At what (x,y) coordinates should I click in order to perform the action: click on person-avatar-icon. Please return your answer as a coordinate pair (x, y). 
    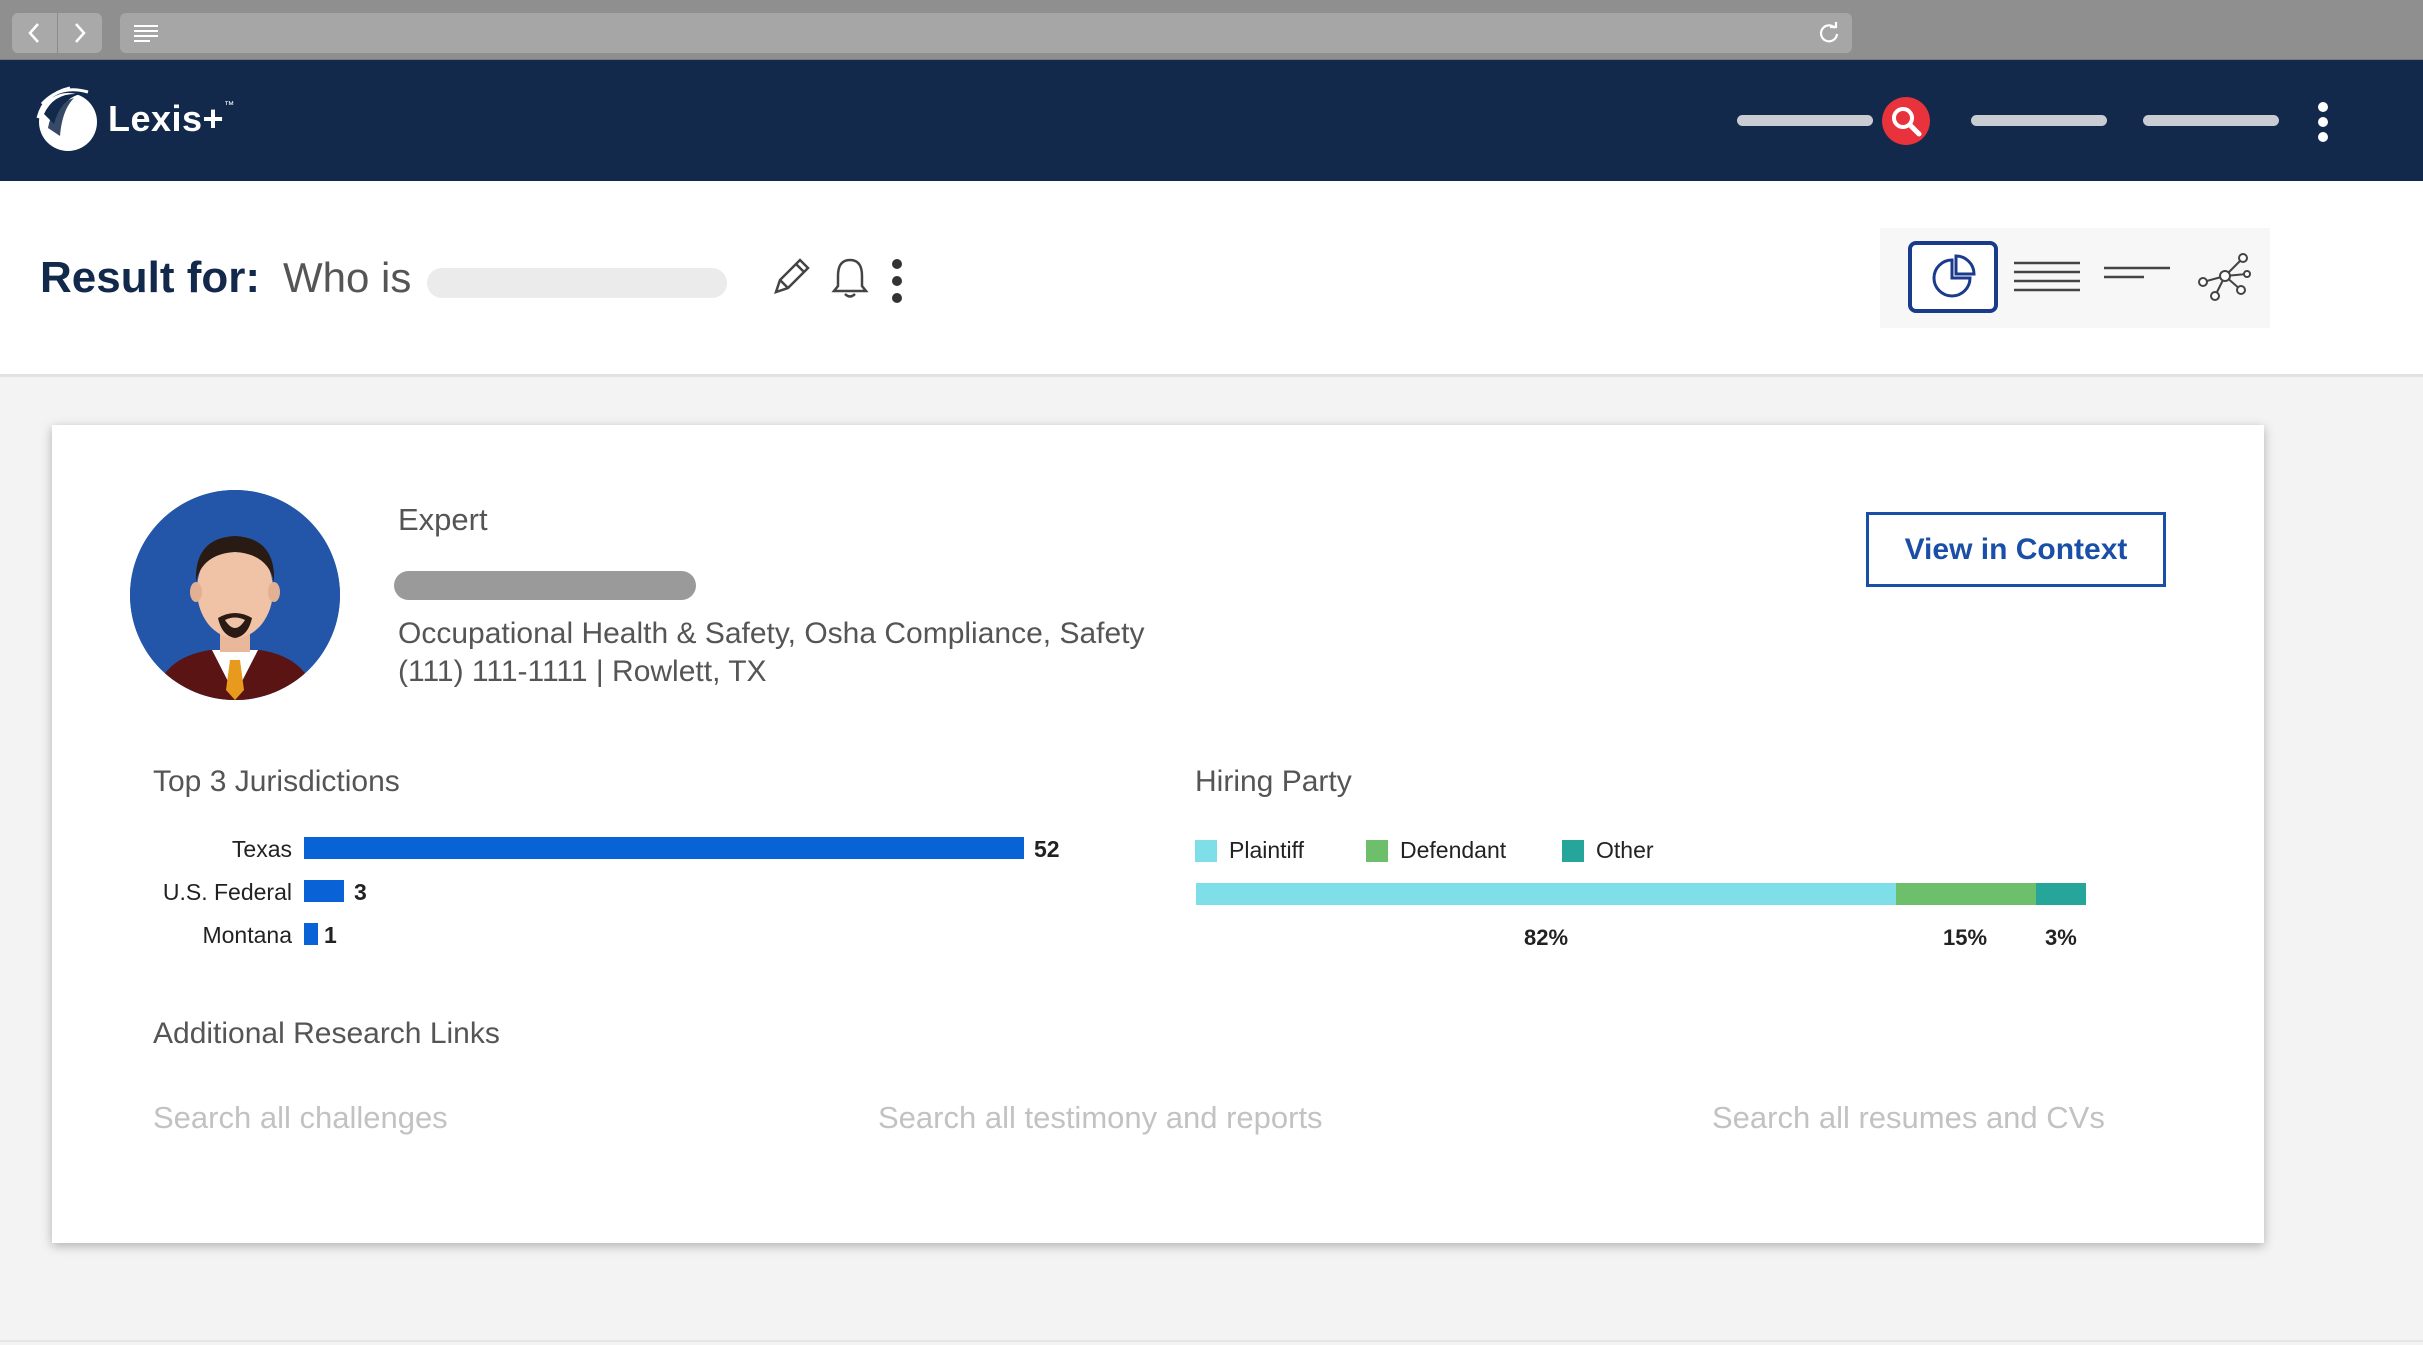
    Looking at the image, I should click on (235, 595).